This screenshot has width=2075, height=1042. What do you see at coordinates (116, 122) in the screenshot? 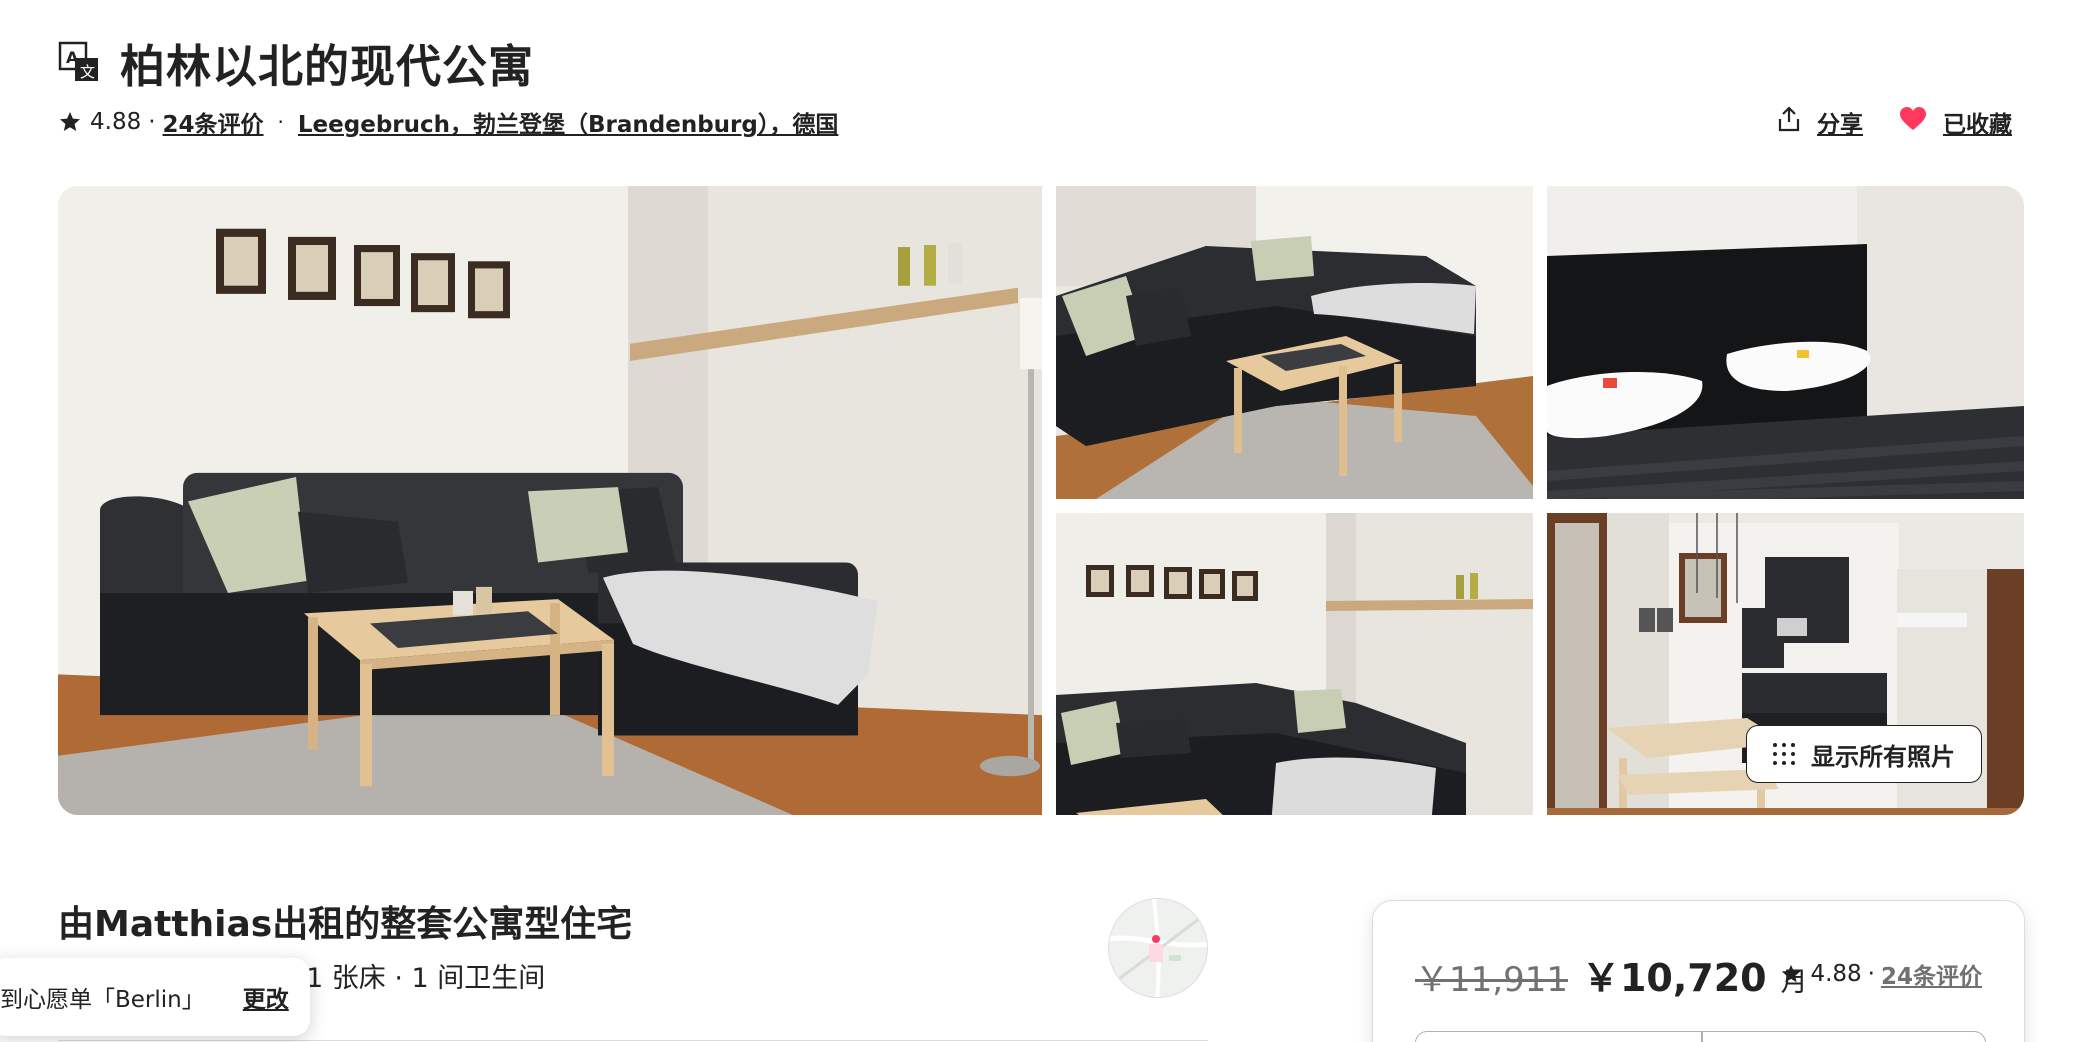
I see `rating-value: 4.88` at bounding box center [116, 122].